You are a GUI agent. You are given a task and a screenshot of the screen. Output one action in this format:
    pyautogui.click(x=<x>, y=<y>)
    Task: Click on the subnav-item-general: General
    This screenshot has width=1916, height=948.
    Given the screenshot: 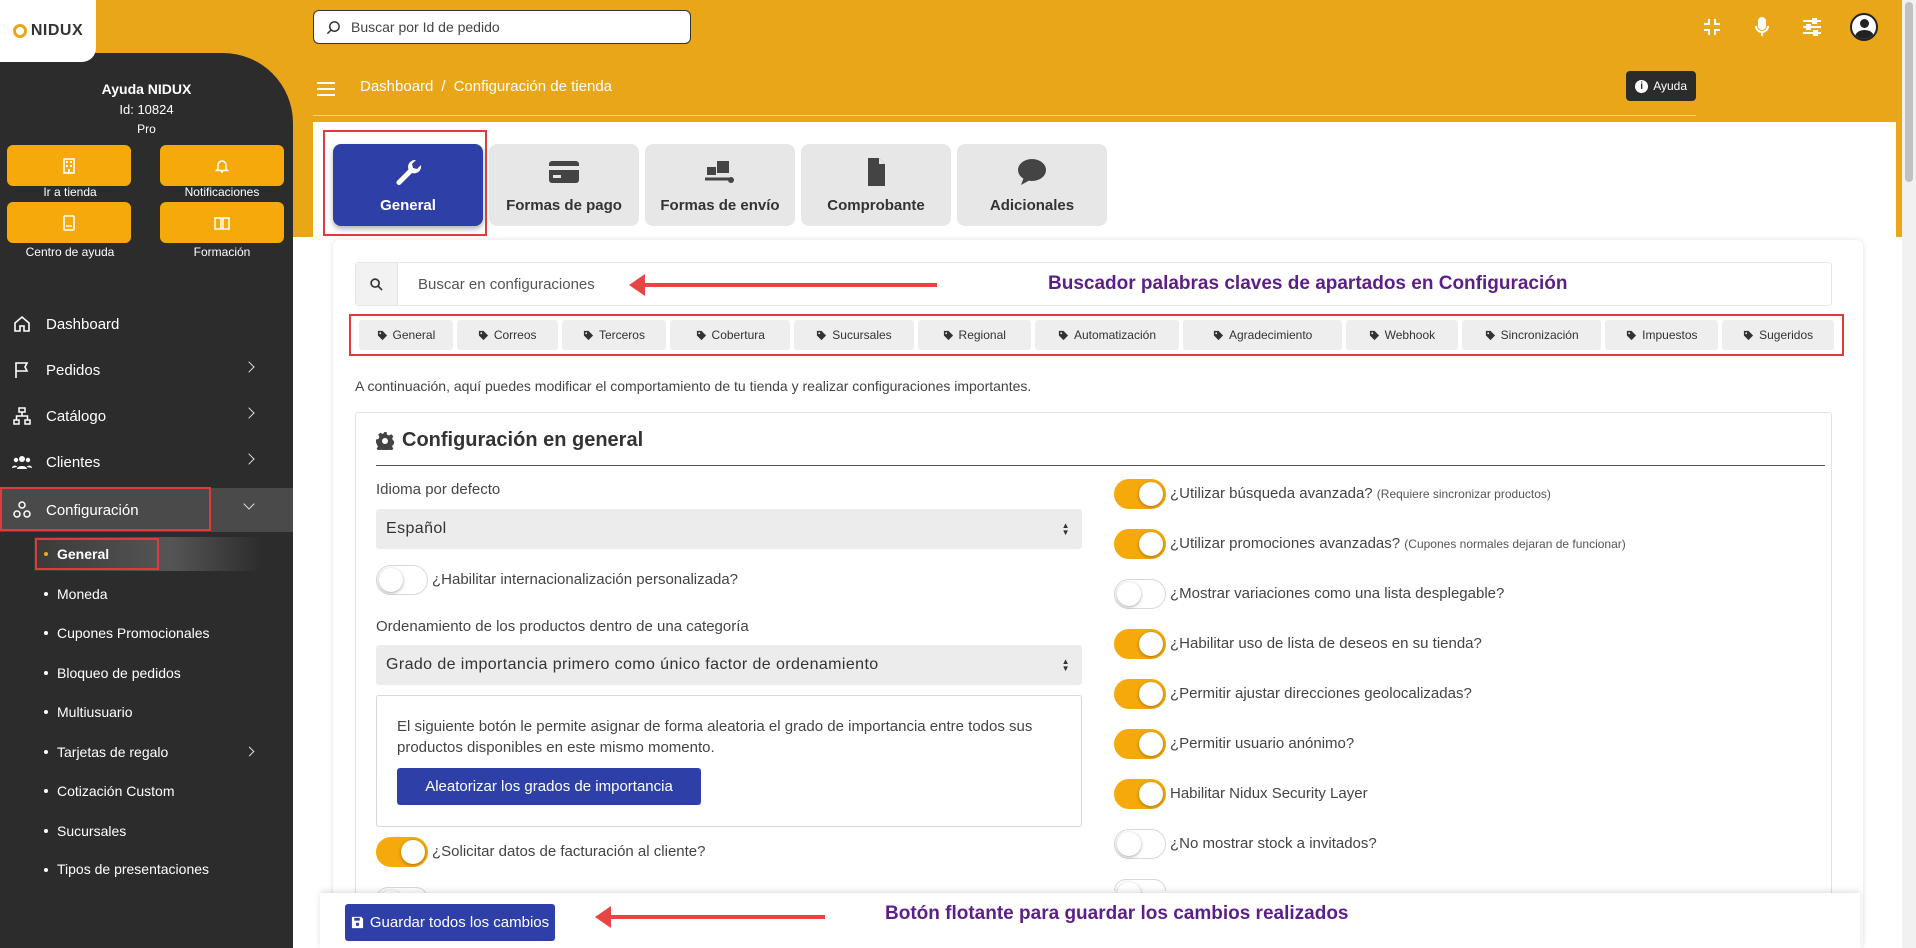 What is the action you would take?
    pyautogui.click(x=146, y=554)
    